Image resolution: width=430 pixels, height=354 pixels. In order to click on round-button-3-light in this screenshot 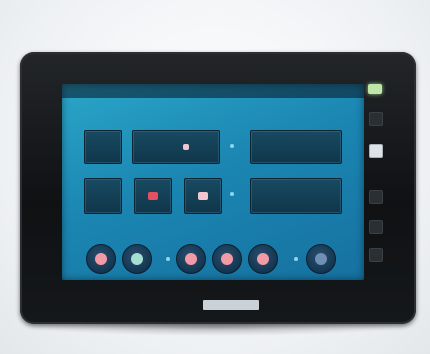, I will do `click(191, 259)`.